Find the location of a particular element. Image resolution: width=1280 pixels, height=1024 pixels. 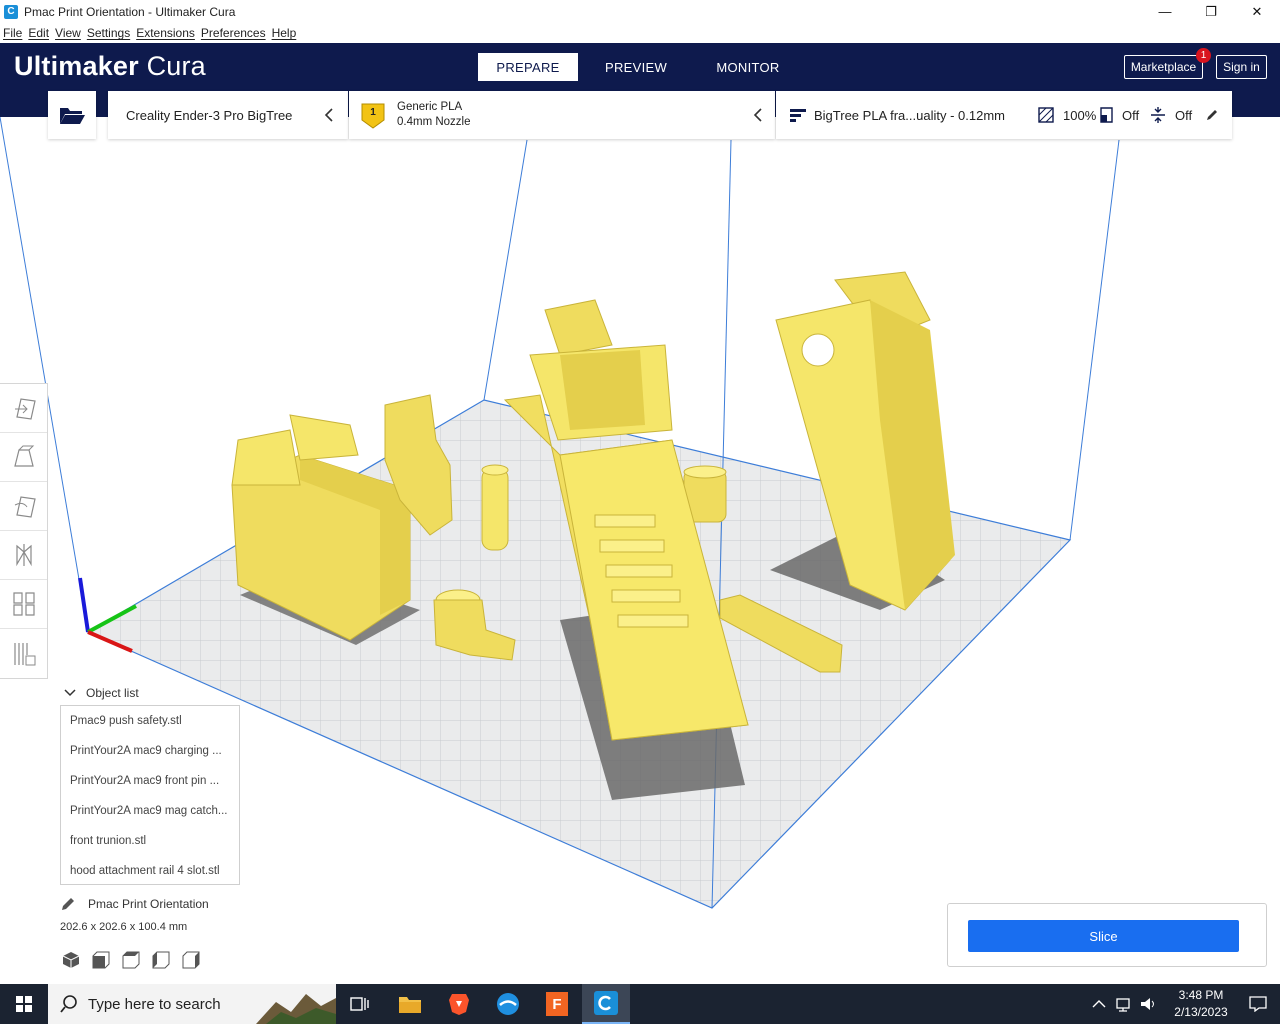

sign-in-label: Sign in is located at coordinates (1241, 67).